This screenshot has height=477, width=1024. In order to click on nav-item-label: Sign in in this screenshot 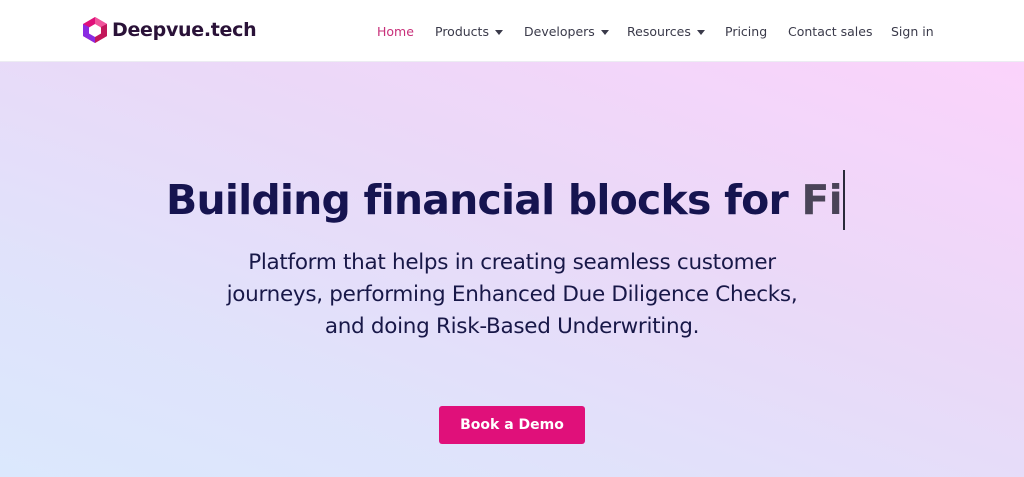, I will do `click(912, 31)`.